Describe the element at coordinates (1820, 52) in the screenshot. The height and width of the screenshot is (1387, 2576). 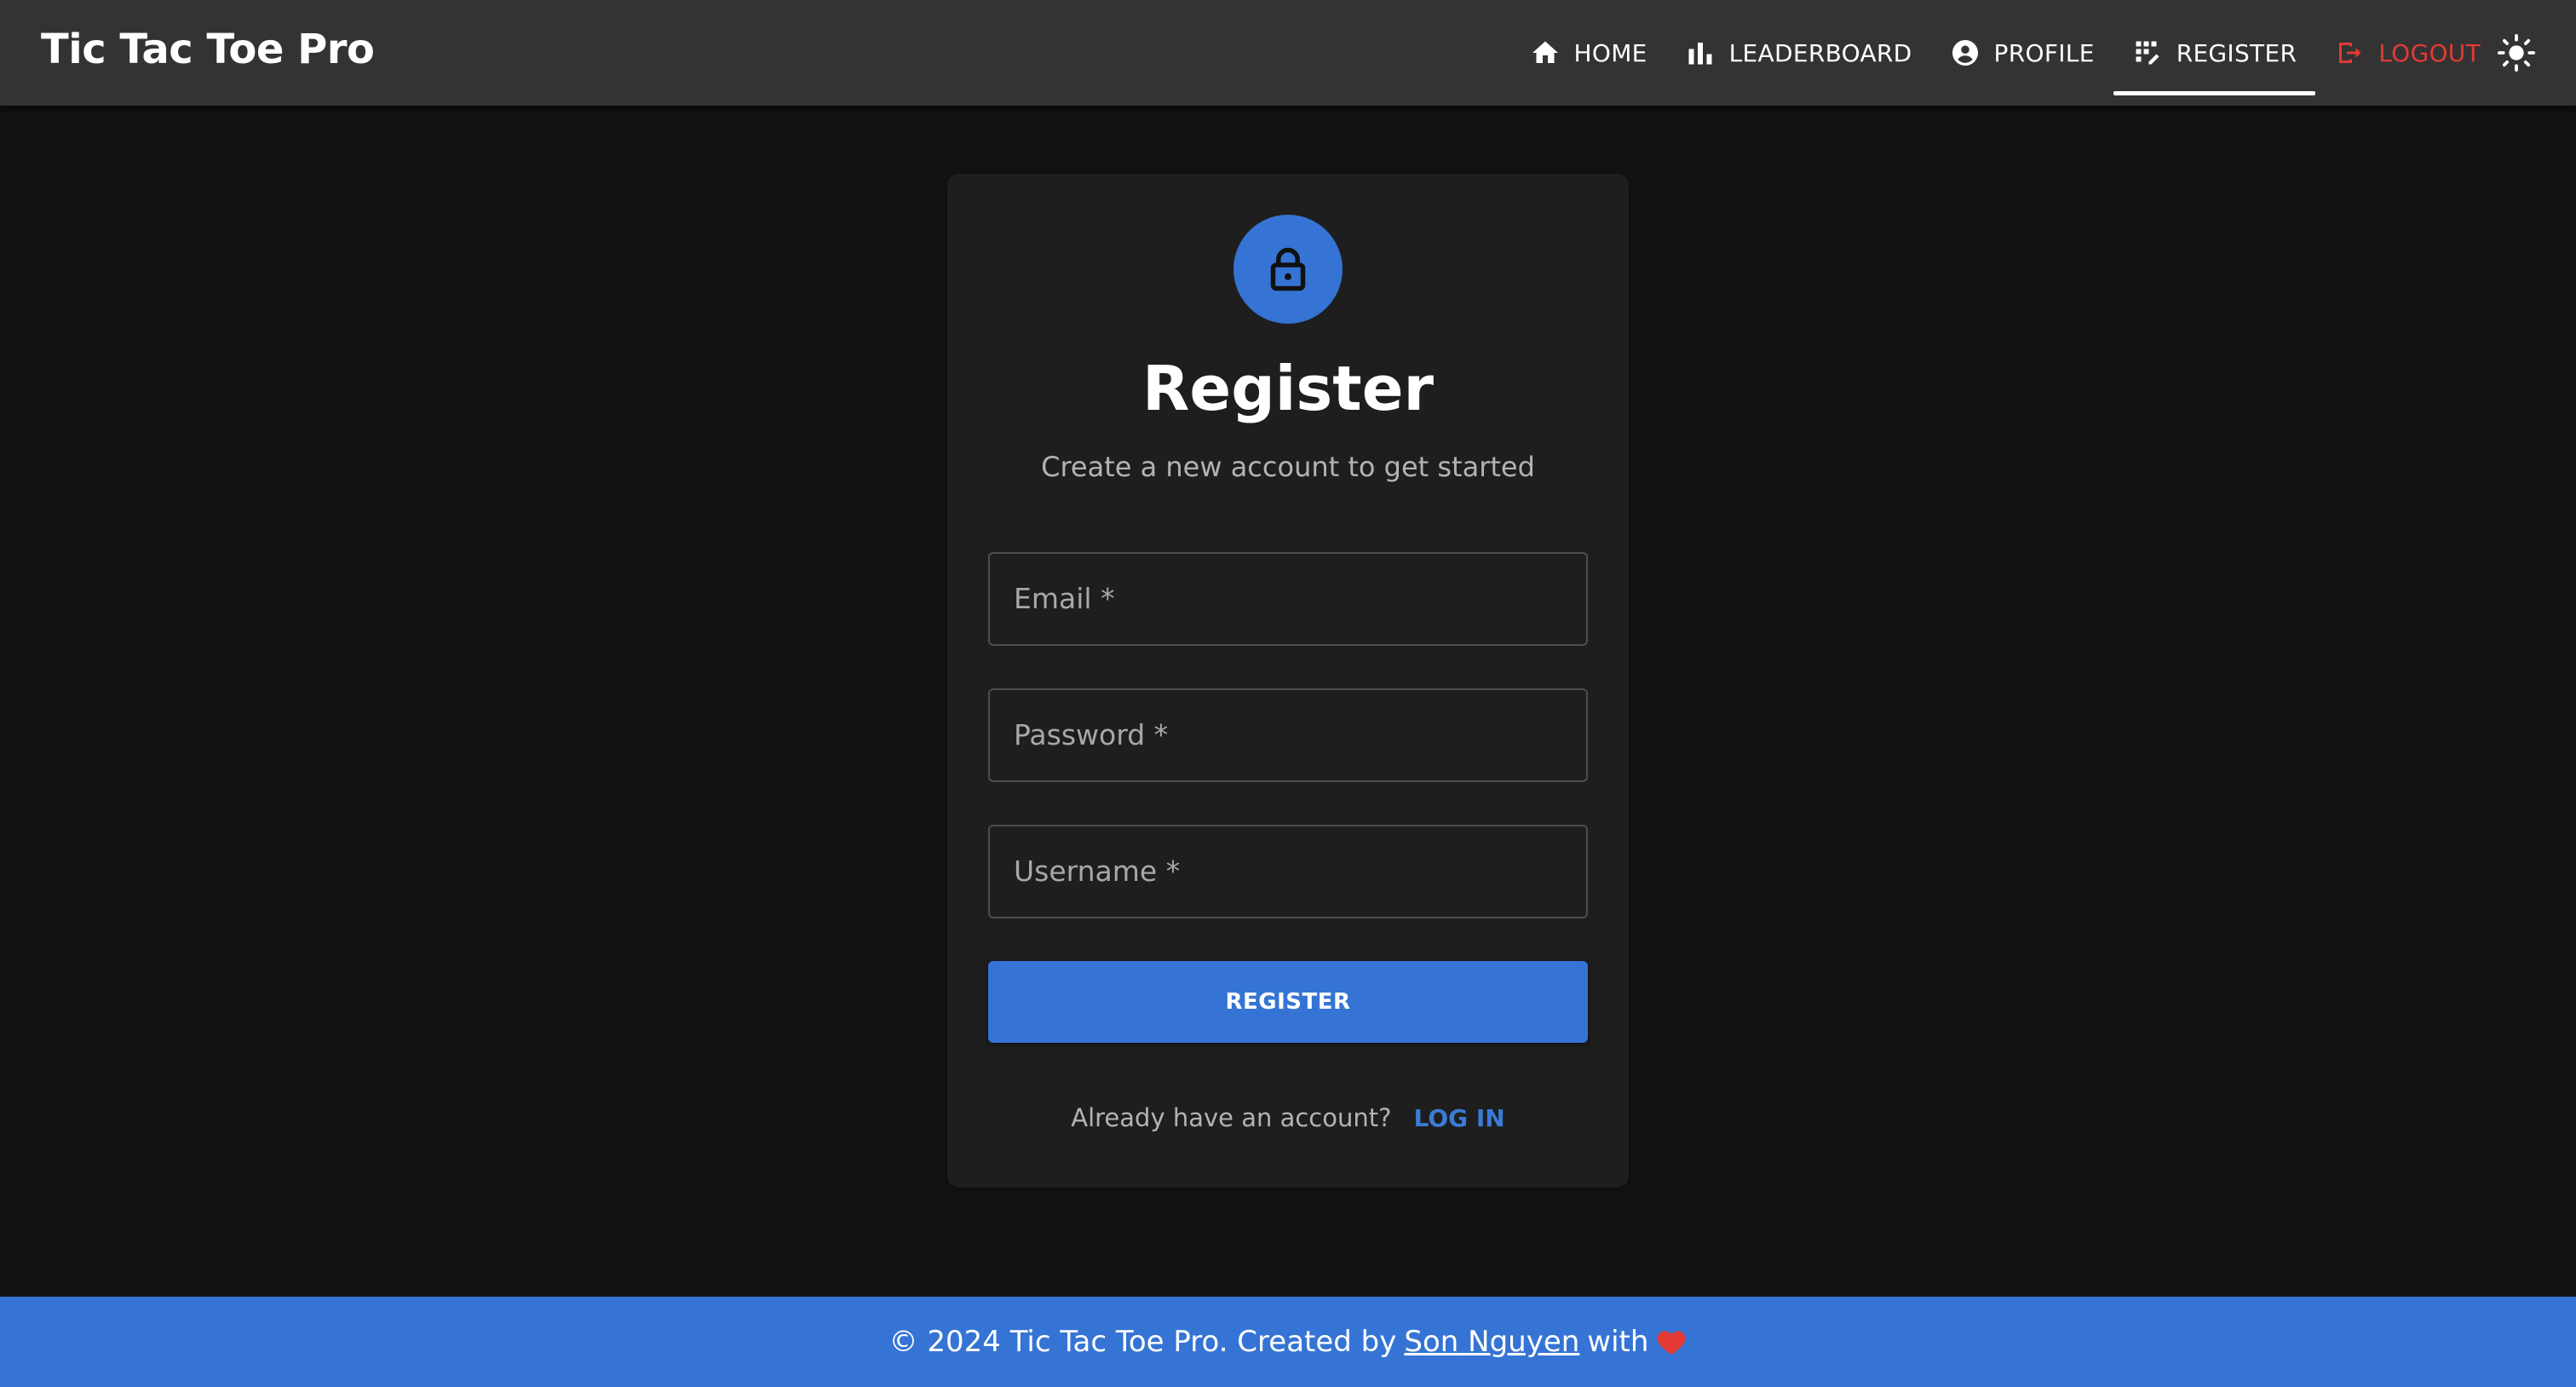
I see `nav-leaderboard-label: LEADERBOARD` at that location.